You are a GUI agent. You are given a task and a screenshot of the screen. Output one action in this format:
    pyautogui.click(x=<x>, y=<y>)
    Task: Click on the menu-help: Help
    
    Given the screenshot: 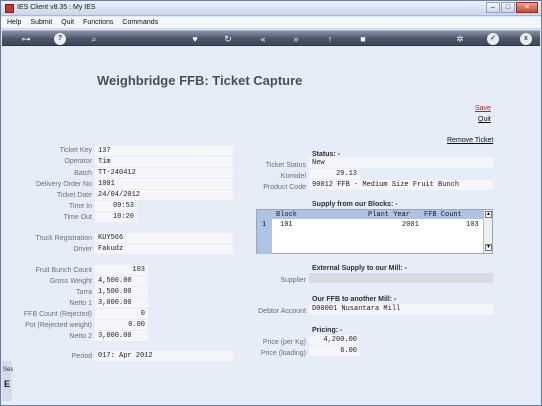 What is the action you would take?
    pyautogui.click(x=14, y=22)
    